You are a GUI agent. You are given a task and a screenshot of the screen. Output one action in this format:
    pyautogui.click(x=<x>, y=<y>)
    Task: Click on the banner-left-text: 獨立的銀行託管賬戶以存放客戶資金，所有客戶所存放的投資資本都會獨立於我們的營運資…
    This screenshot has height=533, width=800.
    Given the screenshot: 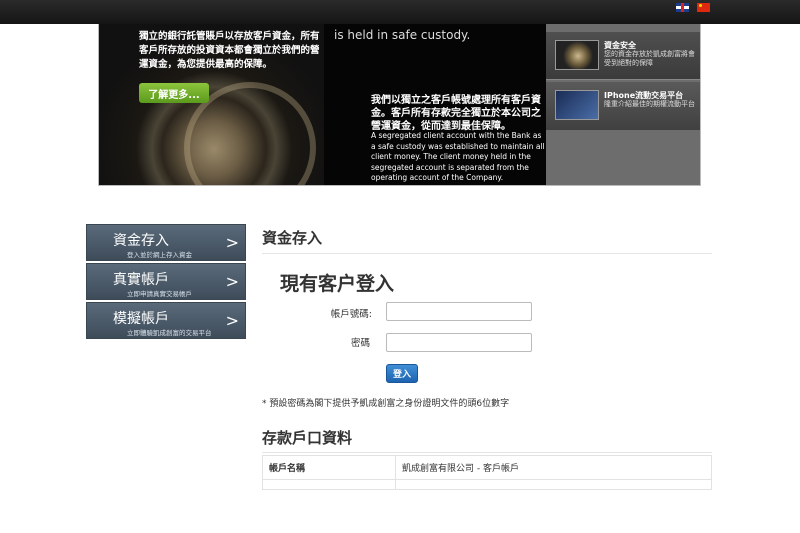 What is the action you would take?
    pyautogui.click(x=229, y=50)
    